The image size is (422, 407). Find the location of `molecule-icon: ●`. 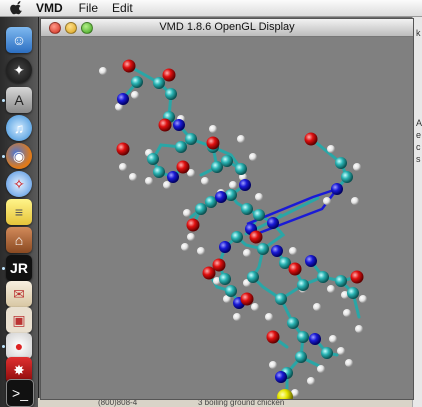

molecule-icon: ● is located at coordinates (19, 346).